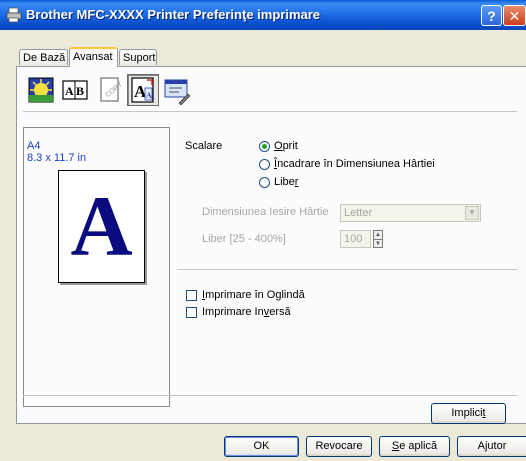 The height and width of the screenshot is (461, 526). What do you see at coordinates (354, 164) in the screenshot?
I see `radio-fit-to-paper-label: Încadrare în Dimensiunea Hârtiei` at bounding box center [354, 164].